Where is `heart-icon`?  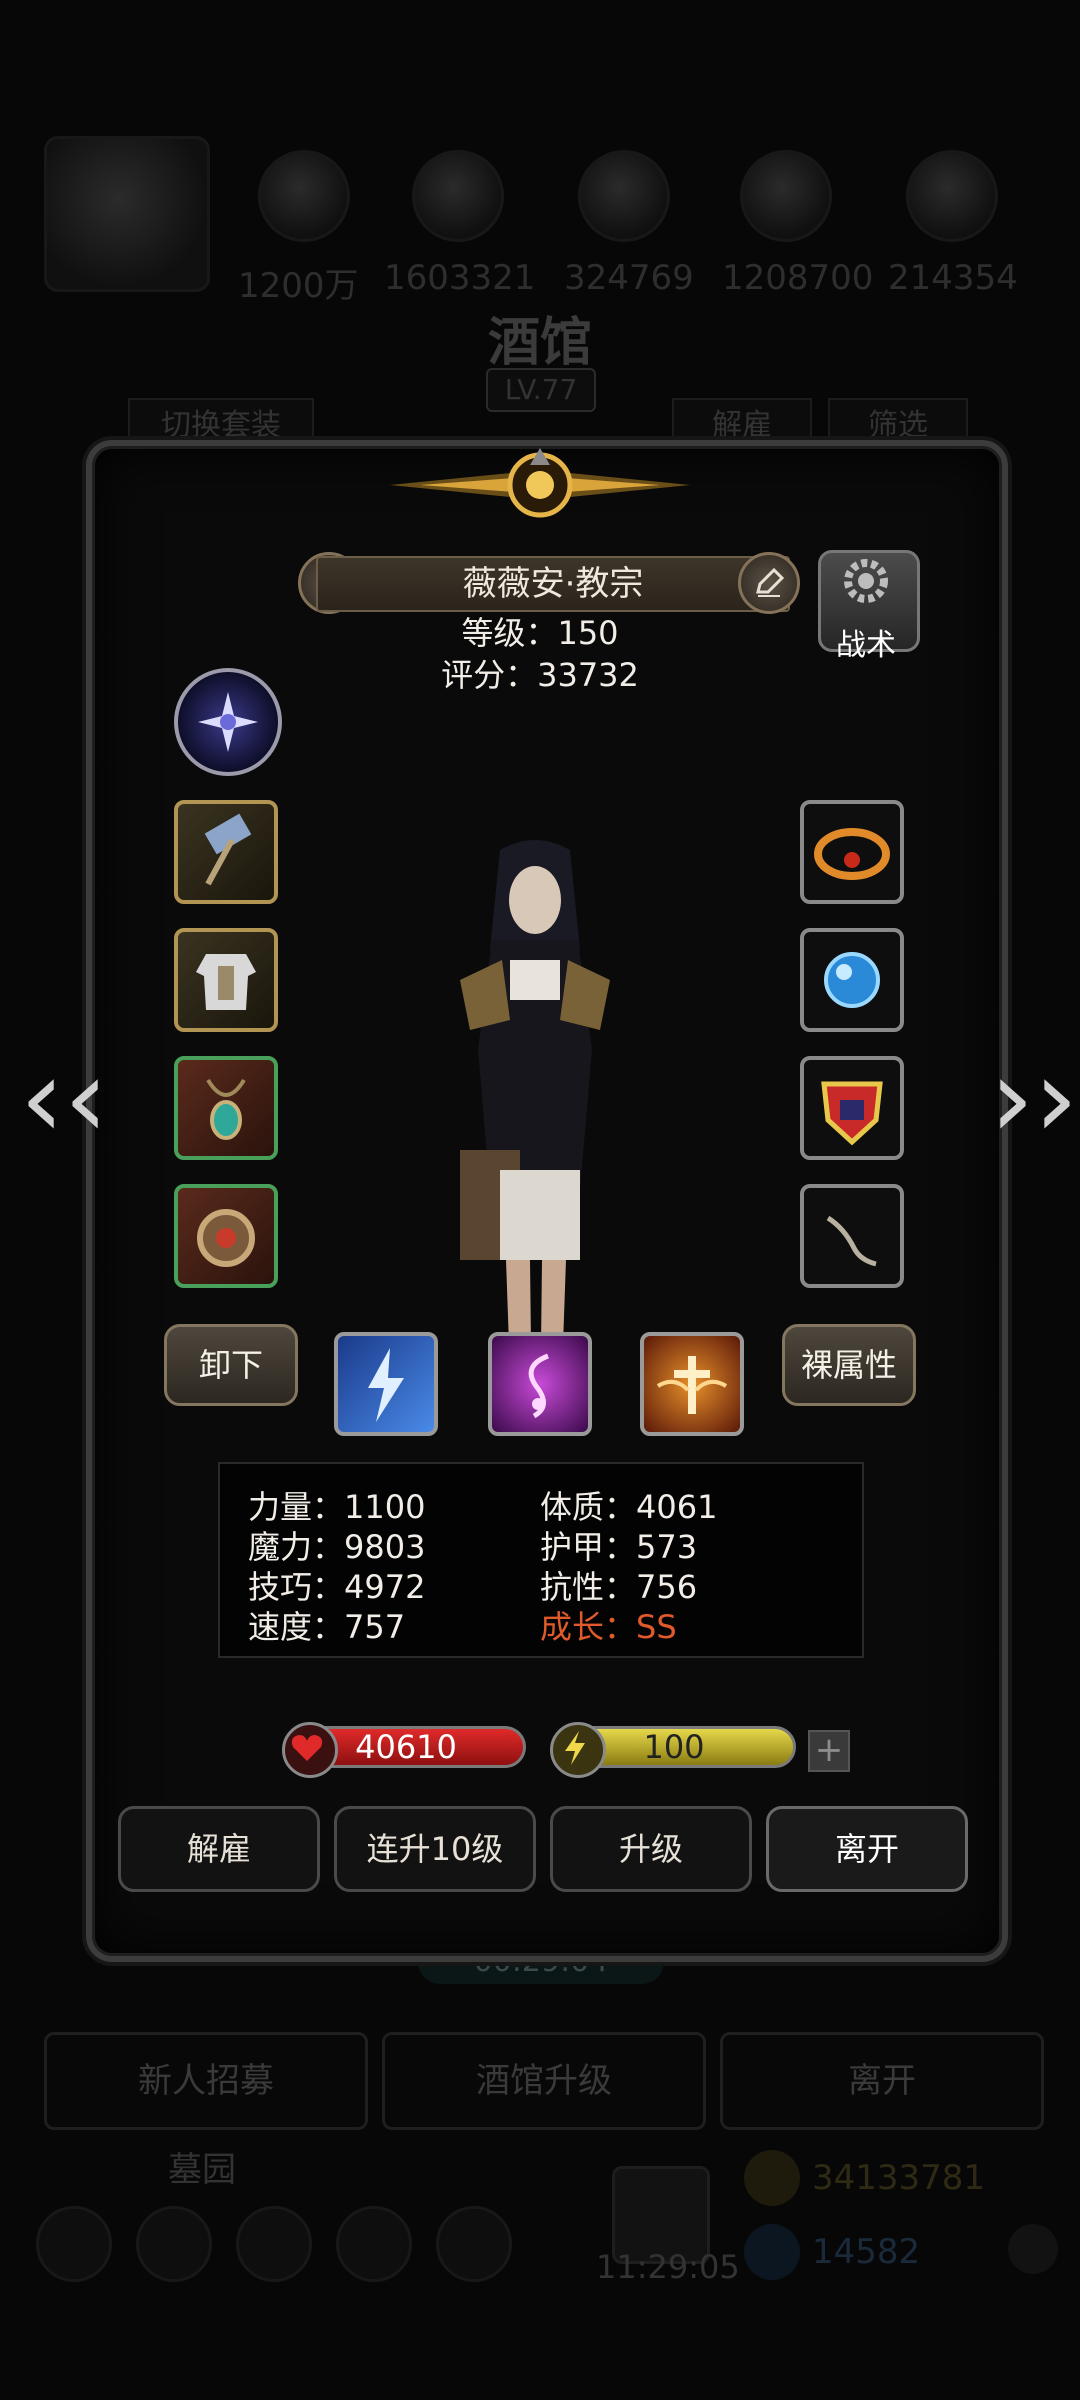
heart-icon is located at coordinates (310, 1750).